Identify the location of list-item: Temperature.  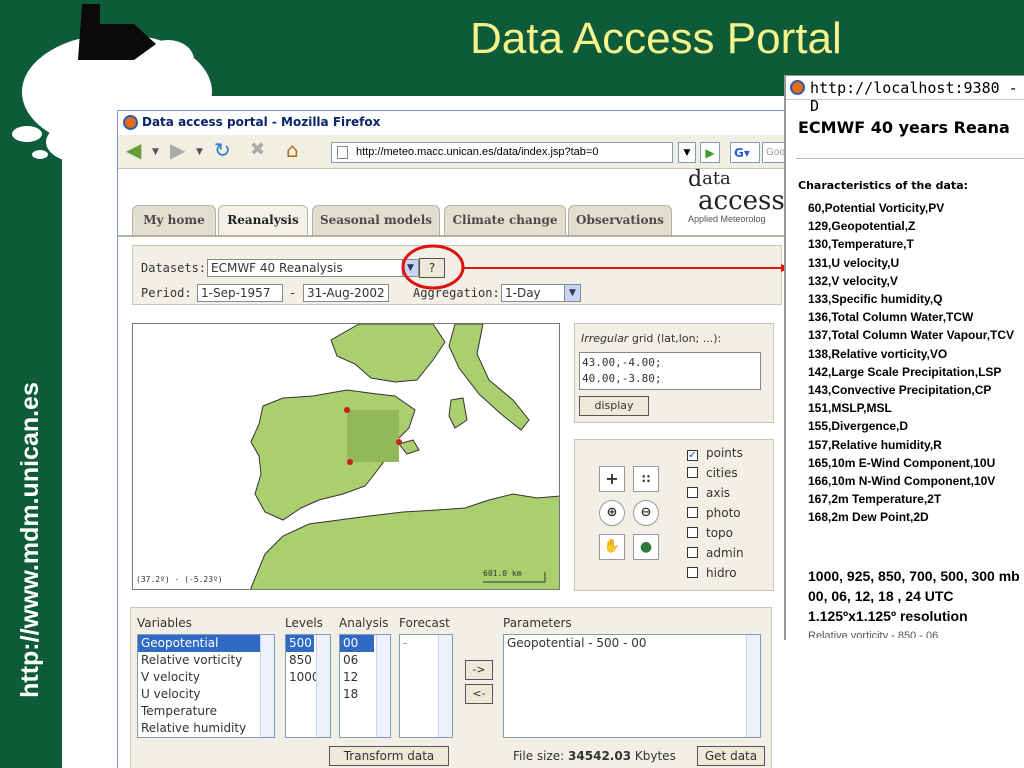
(206, 711).